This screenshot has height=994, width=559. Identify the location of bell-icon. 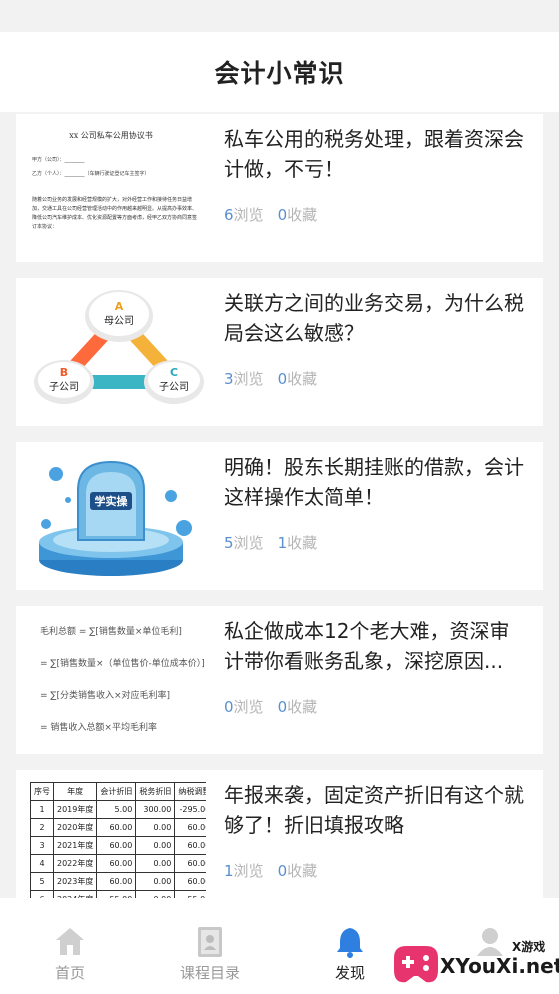
(350, 944).